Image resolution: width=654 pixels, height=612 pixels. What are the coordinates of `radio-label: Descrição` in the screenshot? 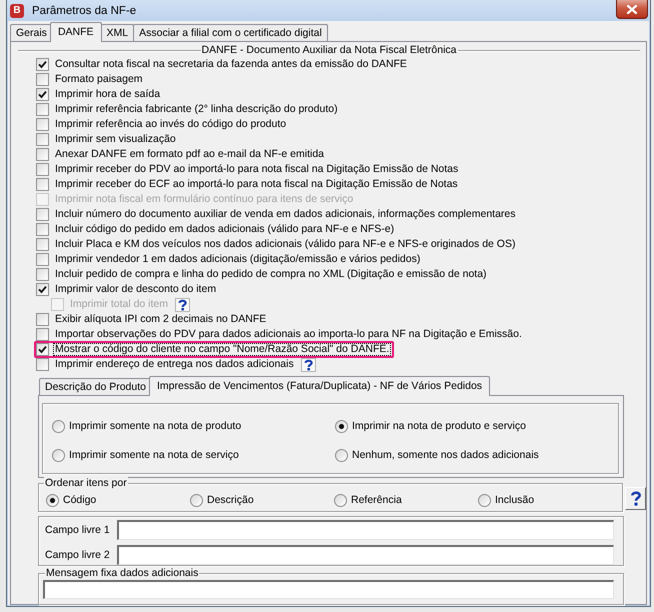 It's located at (230, 500).